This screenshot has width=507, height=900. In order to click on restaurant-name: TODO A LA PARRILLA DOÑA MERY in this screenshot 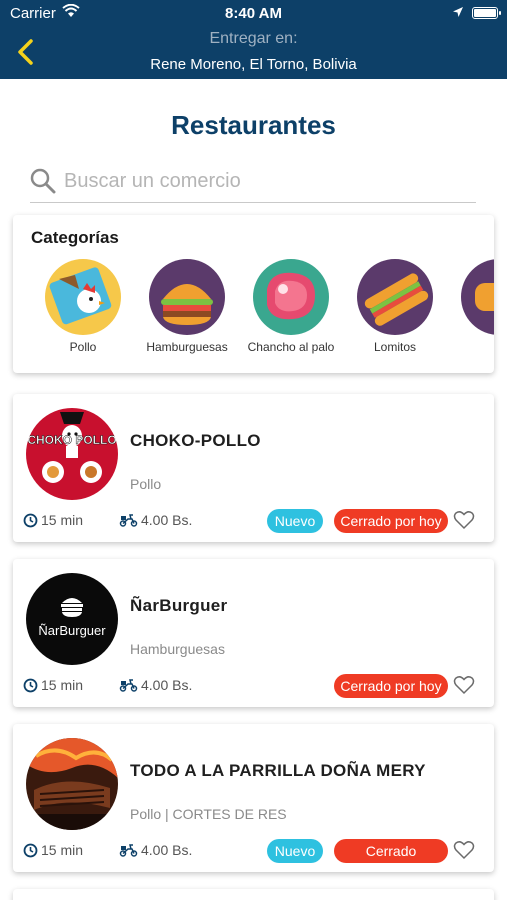, I will do `click(278, 770)`.